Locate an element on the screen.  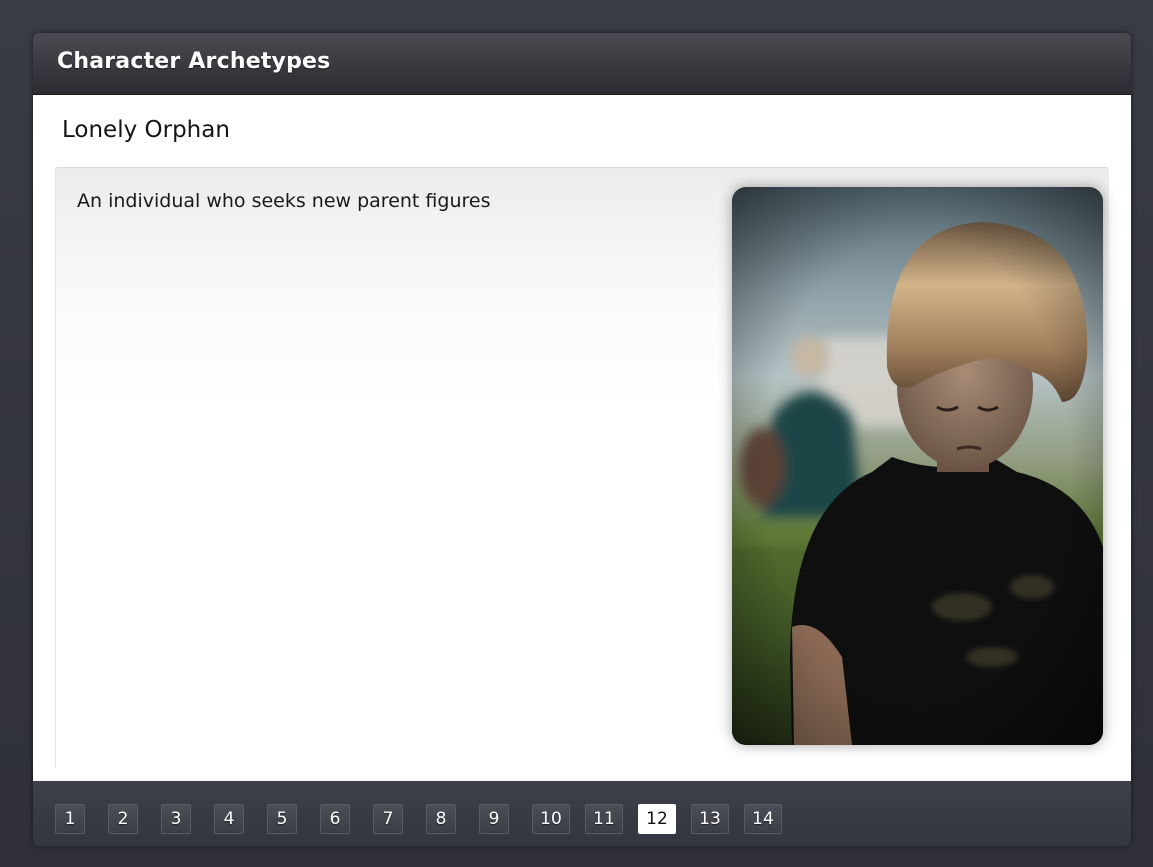
page-button-14: 14 is located at coordinates (763, 819).